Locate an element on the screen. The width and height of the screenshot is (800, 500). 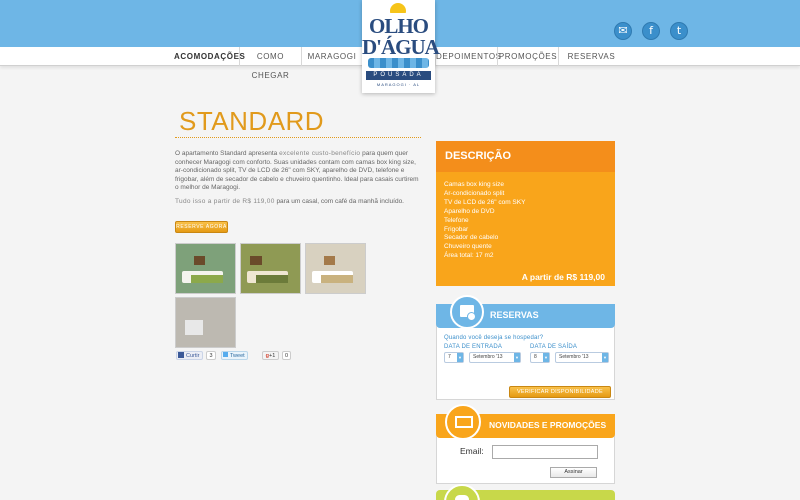
feature-item: Chuveiro quente is located at coordinates (468, 247).